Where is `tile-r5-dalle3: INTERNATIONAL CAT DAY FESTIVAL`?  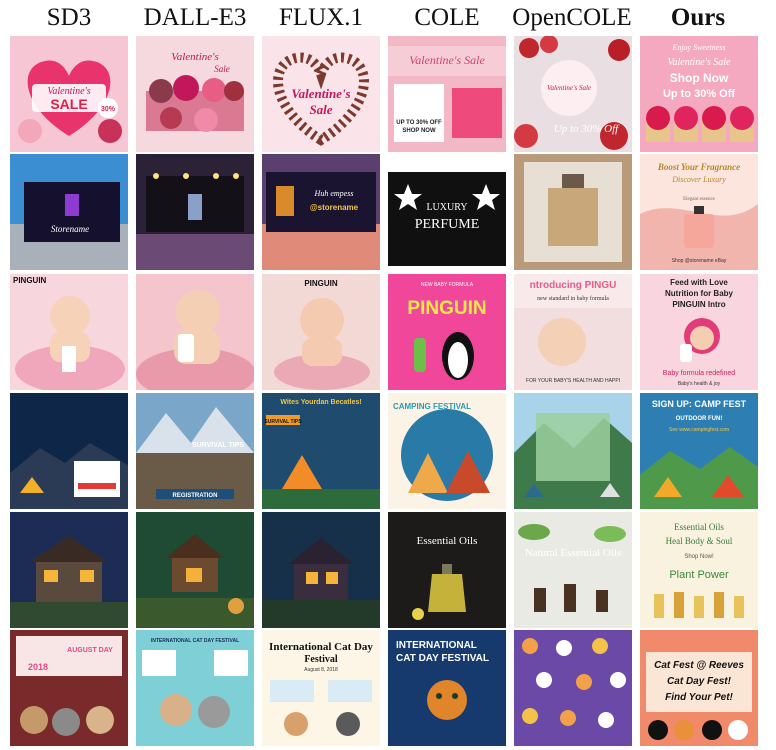 tile-r5-dalle3: INTERNATIONAL CAT DAY FESTIVAL is located at coordinates (195, 688).